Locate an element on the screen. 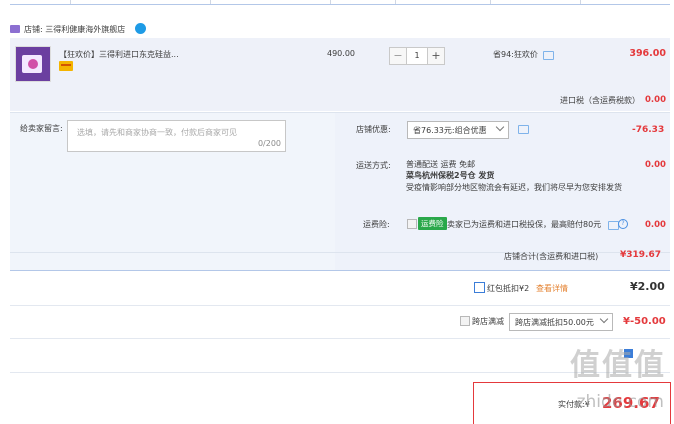  watermark-logo: 值值值 is located at coordinates (618, 365).